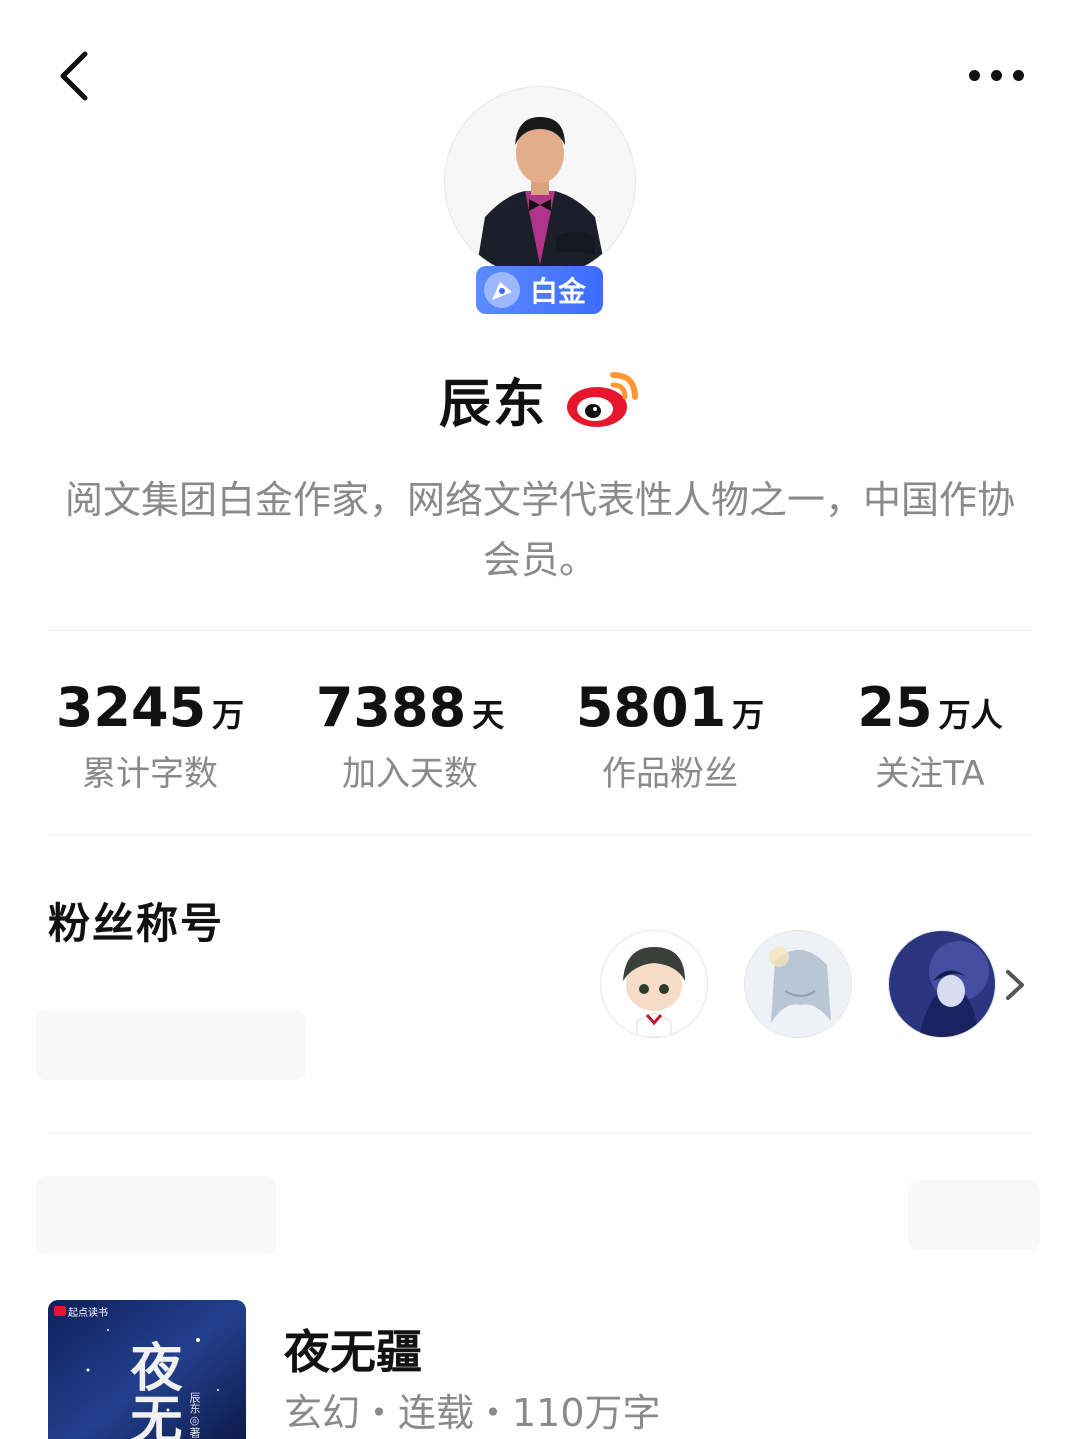  I want to click on avatar, so click(540, 182).